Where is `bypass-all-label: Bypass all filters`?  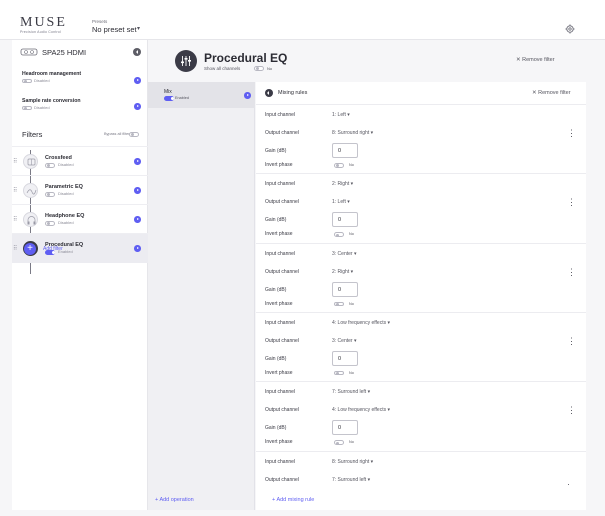 bypass-all-label: Bypass all filters is located at coordinates (118, 134).